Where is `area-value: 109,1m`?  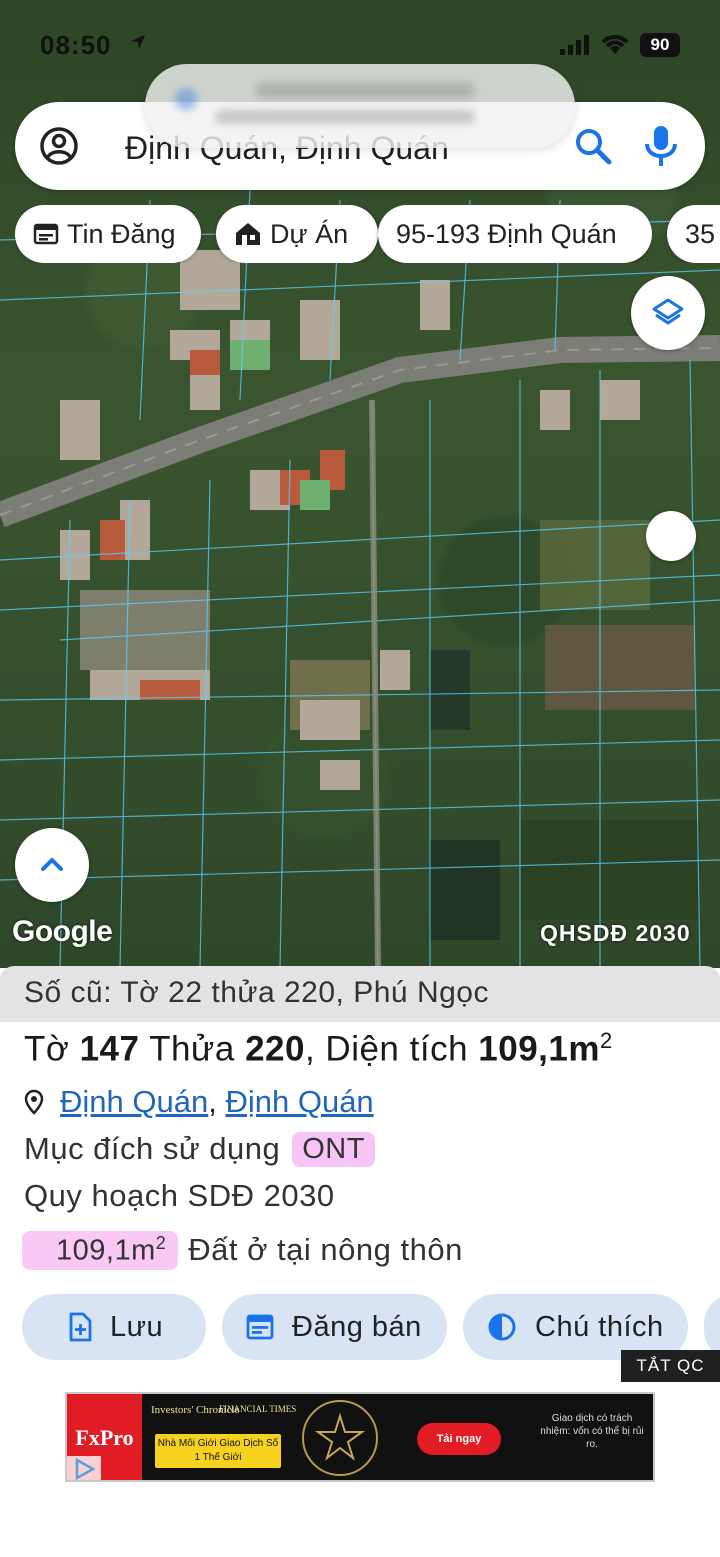
area-value: 109,1m is located at coordinates (539, 1049).